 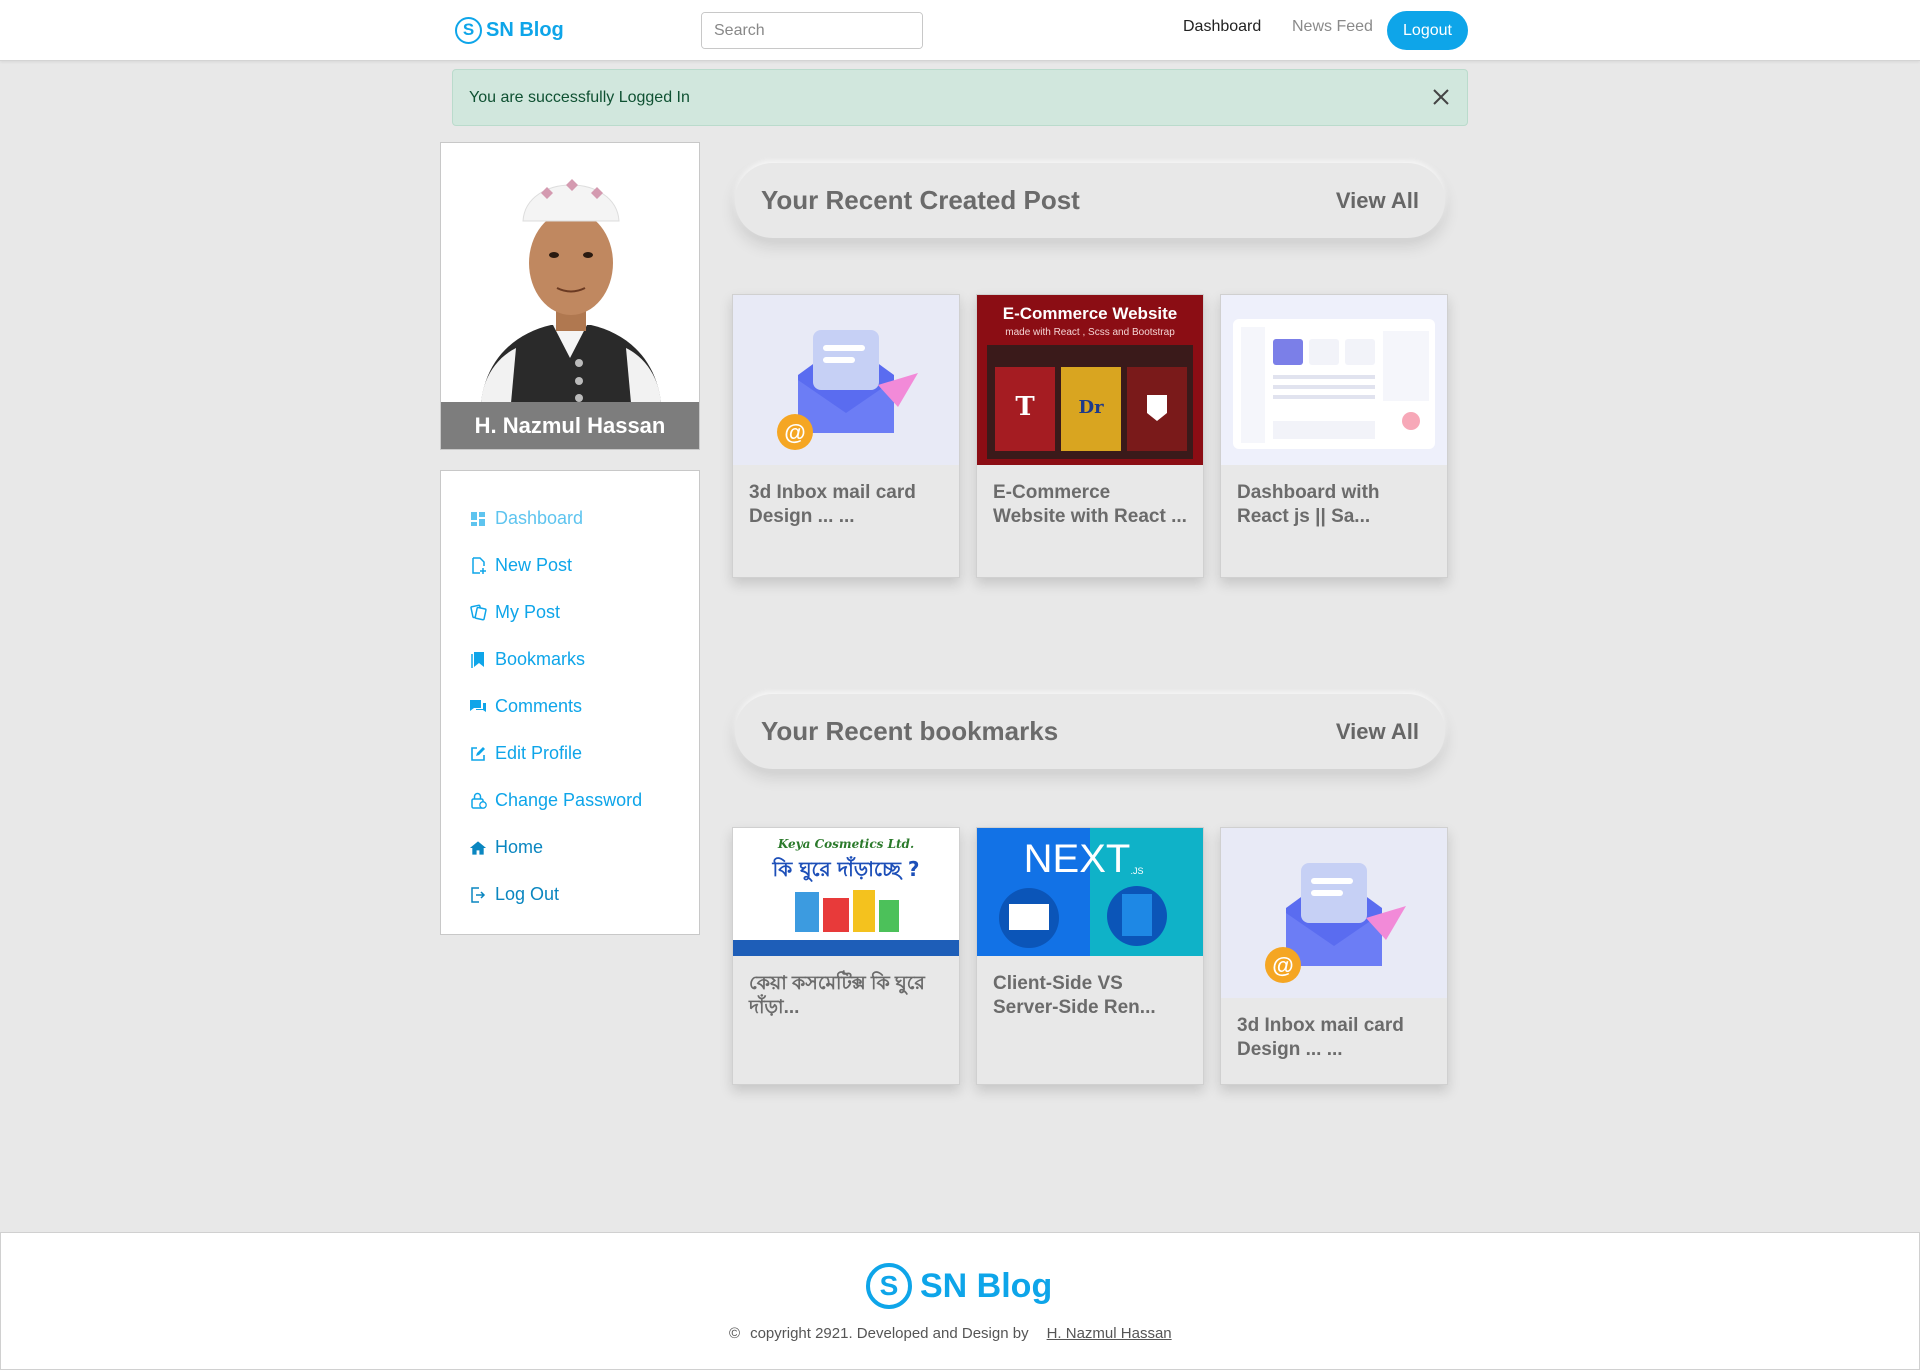 I want to click on sidebar-item-dashboard: Dashboard, so click(x=570, y=518).